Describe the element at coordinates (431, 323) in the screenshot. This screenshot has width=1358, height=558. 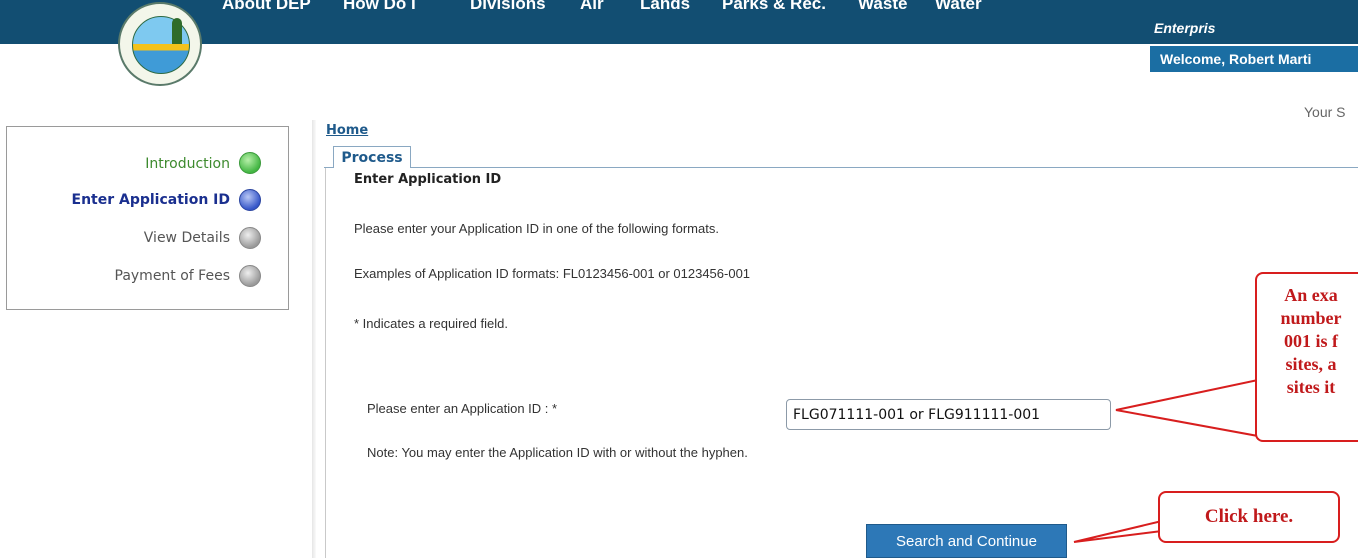
I see `required-field-note: * Indicates a required field.` at that location.